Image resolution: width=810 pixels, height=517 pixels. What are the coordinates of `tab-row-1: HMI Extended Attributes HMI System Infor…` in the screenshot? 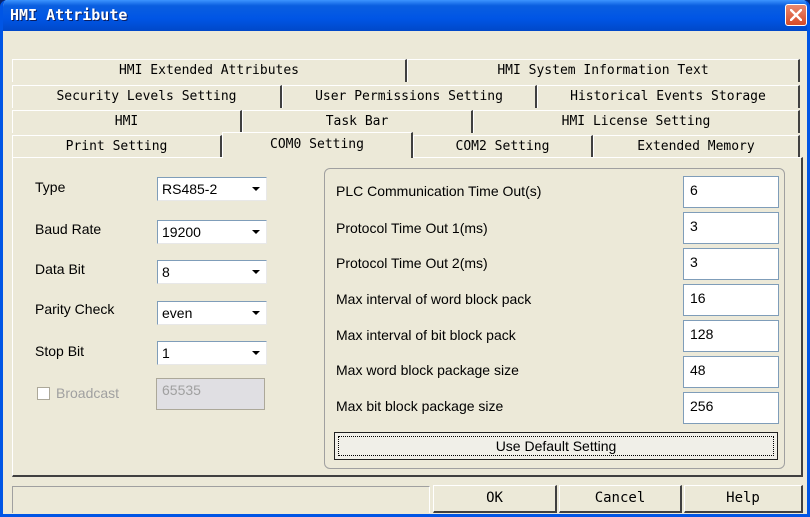 It's located at (406, 70).